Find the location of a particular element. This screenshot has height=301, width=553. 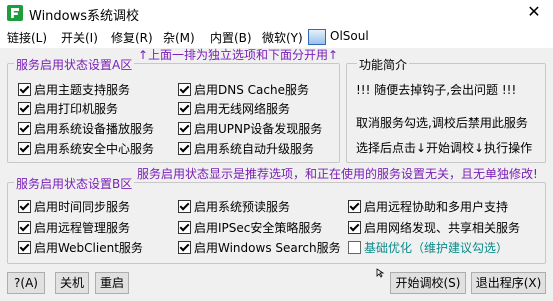

checkbox-label: 启用UPNP设备发现服务 is located at coordinates (258, 129).